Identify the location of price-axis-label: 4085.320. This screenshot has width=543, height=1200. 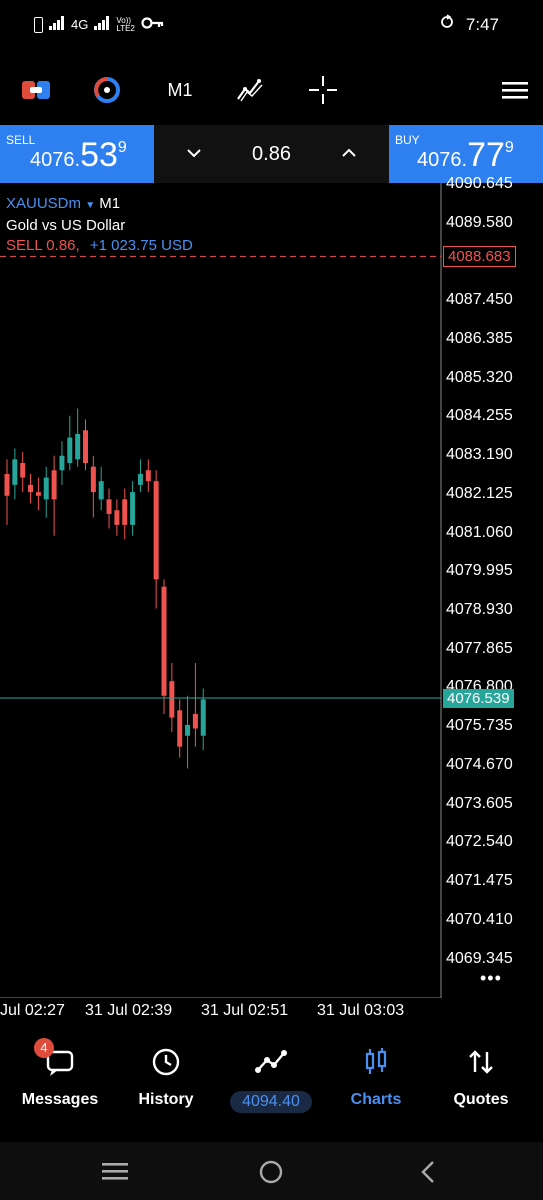
(479, 377).